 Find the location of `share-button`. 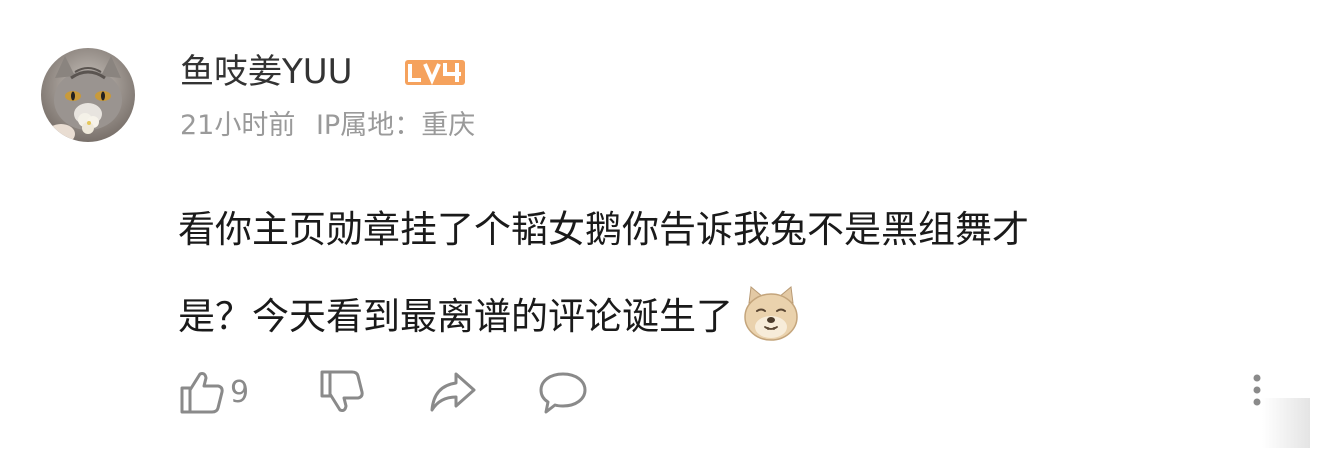

share-button is located at coordinates (453, 392).